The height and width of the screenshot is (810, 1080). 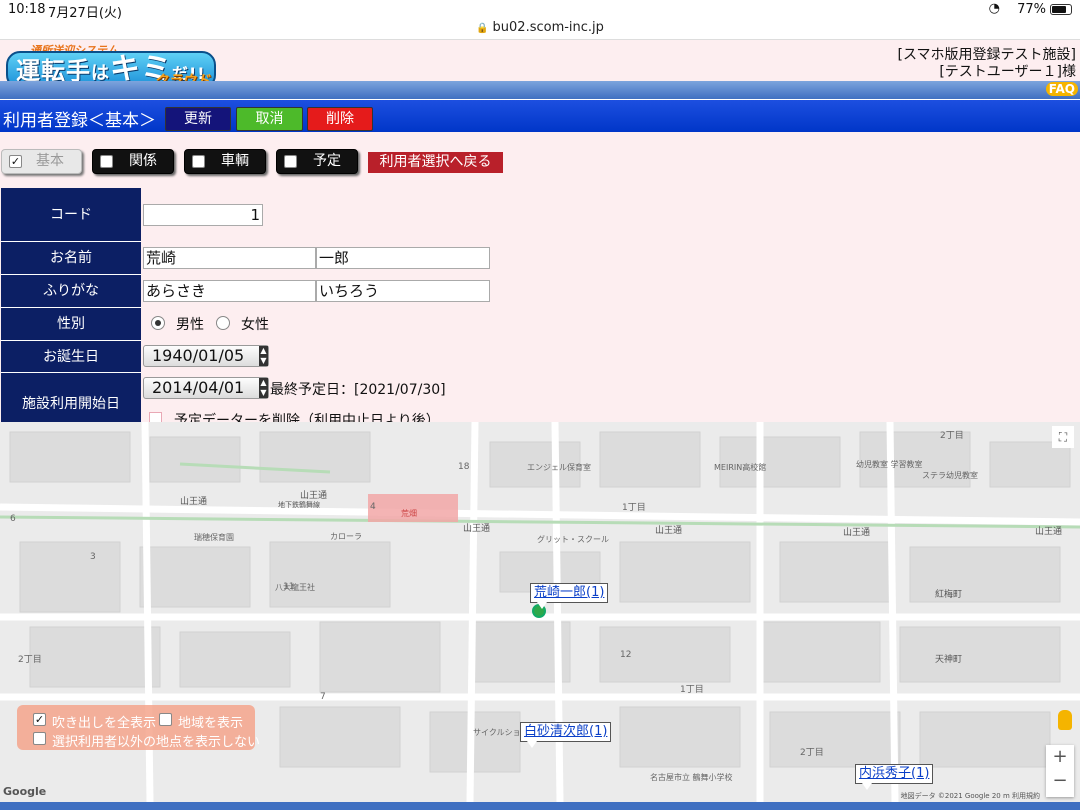 I want to click on tab-kihon-label: 基本, so click(x=50, y=161).